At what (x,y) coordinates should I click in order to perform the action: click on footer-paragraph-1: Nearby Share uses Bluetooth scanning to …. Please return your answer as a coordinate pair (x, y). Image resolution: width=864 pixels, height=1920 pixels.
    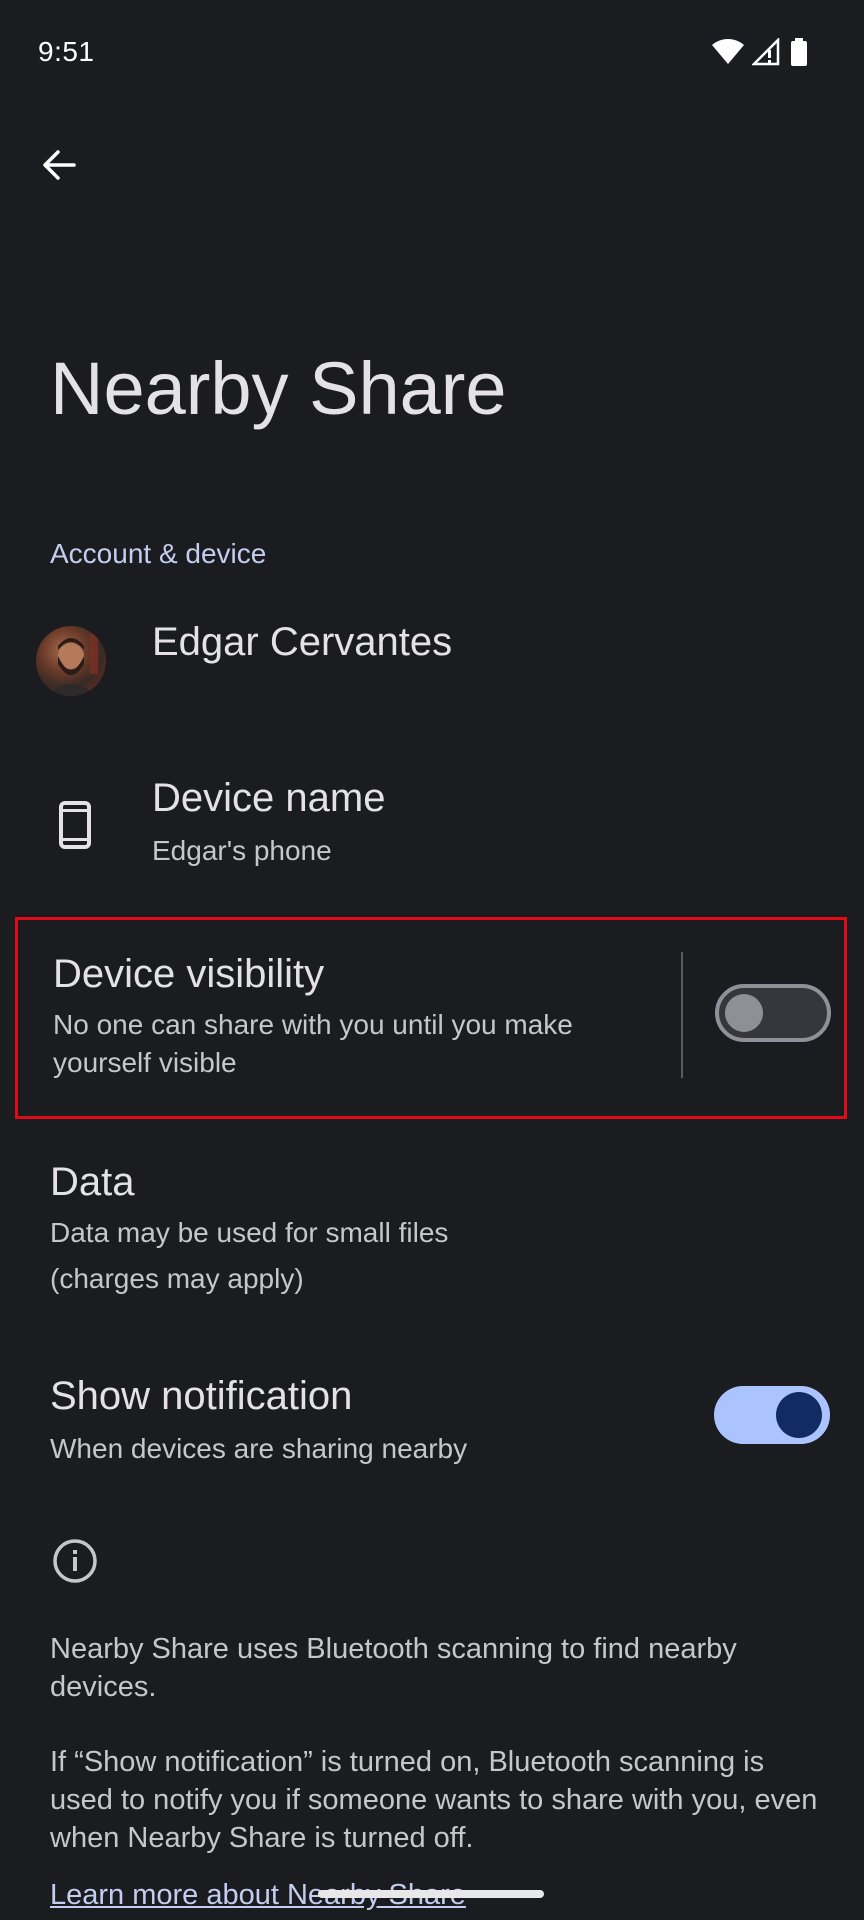
    Looking at the image, I should click on (393, 1668).